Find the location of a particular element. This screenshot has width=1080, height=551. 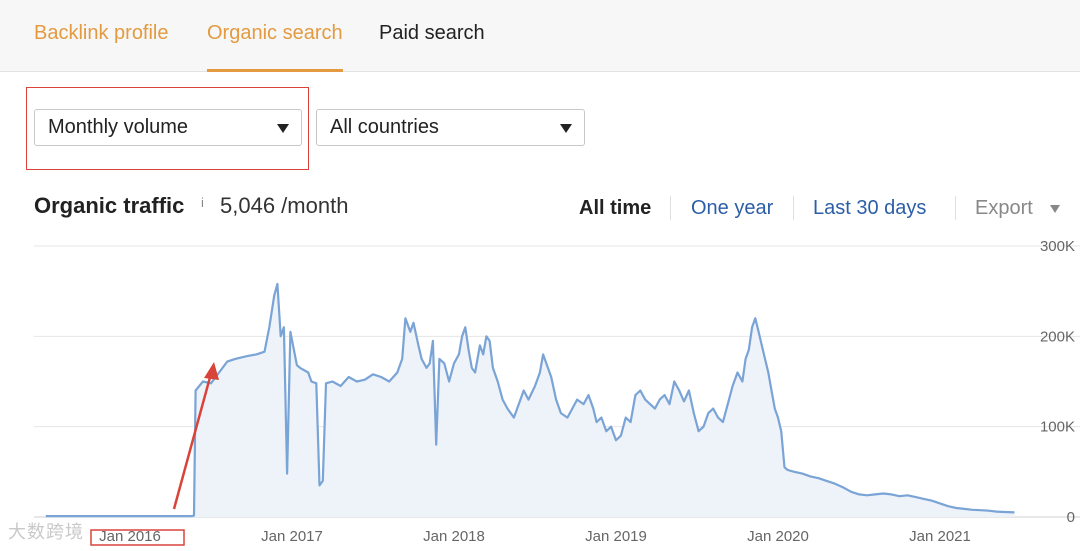

y-tick-label: 300K is located at coordinates (1057, 246).